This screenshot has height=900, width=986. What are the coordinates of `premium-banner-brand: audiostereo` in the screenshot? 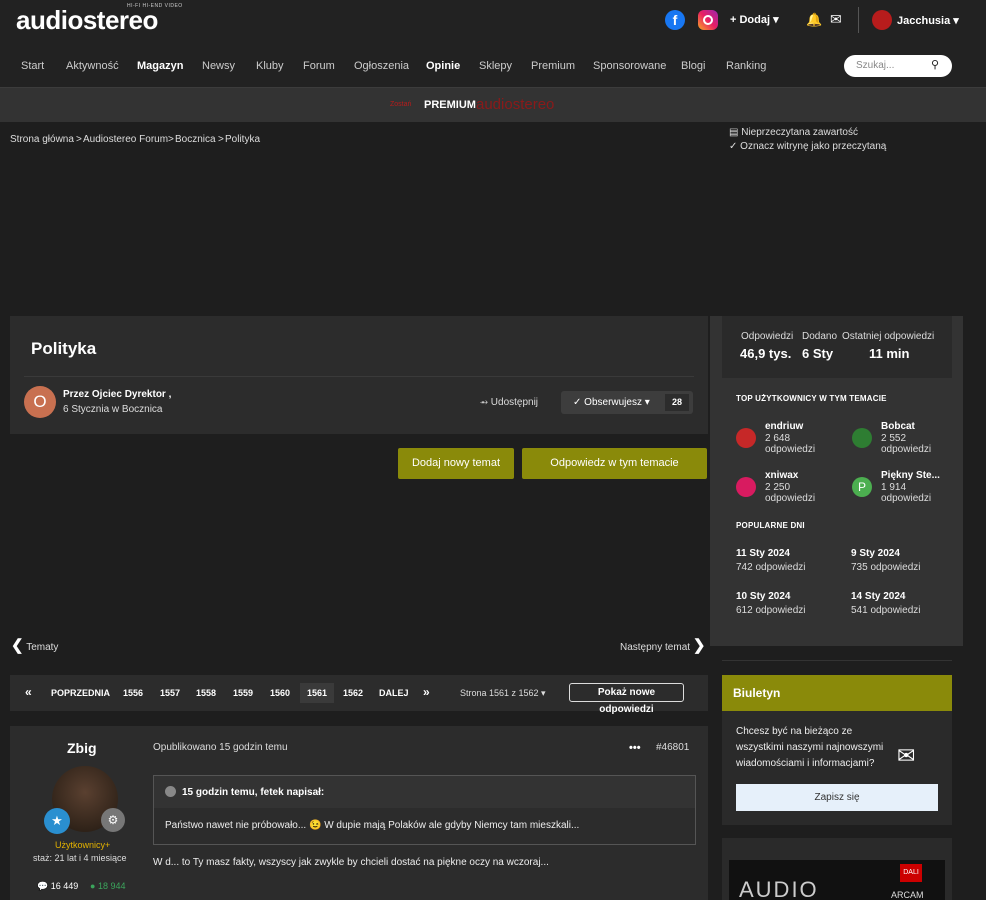 It's located at (515, 104).